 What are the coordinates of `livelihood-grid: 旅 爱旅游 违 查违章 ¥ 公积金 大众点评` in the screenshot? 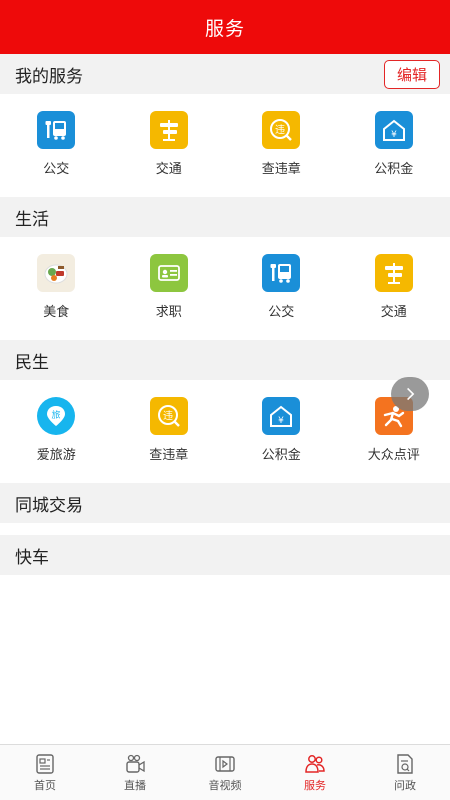 It's located at (225, 430).